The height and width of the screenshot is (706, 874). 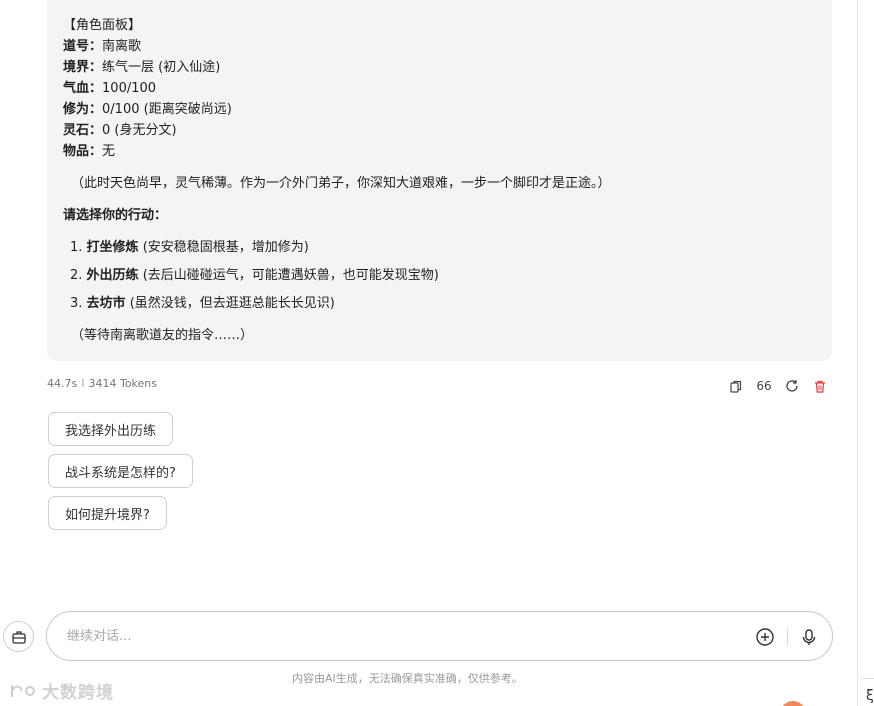 I want to click on toolbox-button, so click(x=18, y=636).